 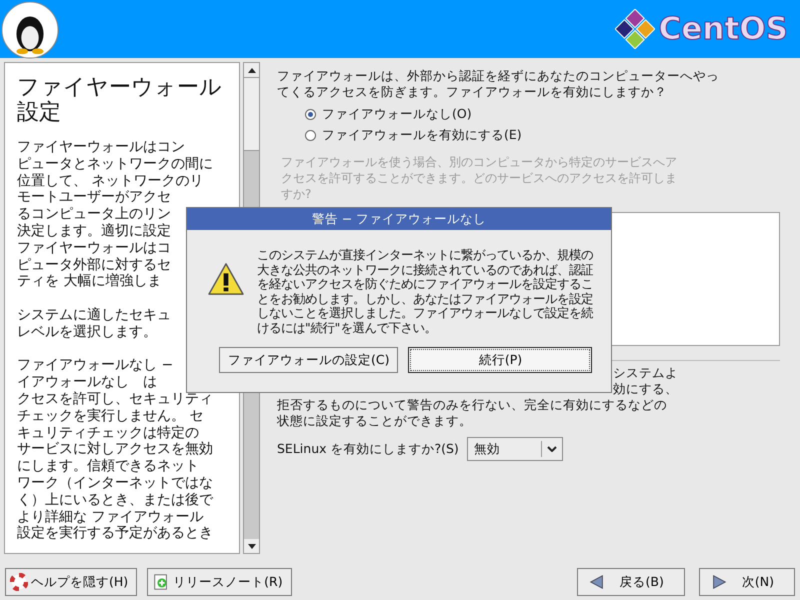 I want to click on selinux-label: SELinux を有効にしますか?(S), so click(x=368, y=449).